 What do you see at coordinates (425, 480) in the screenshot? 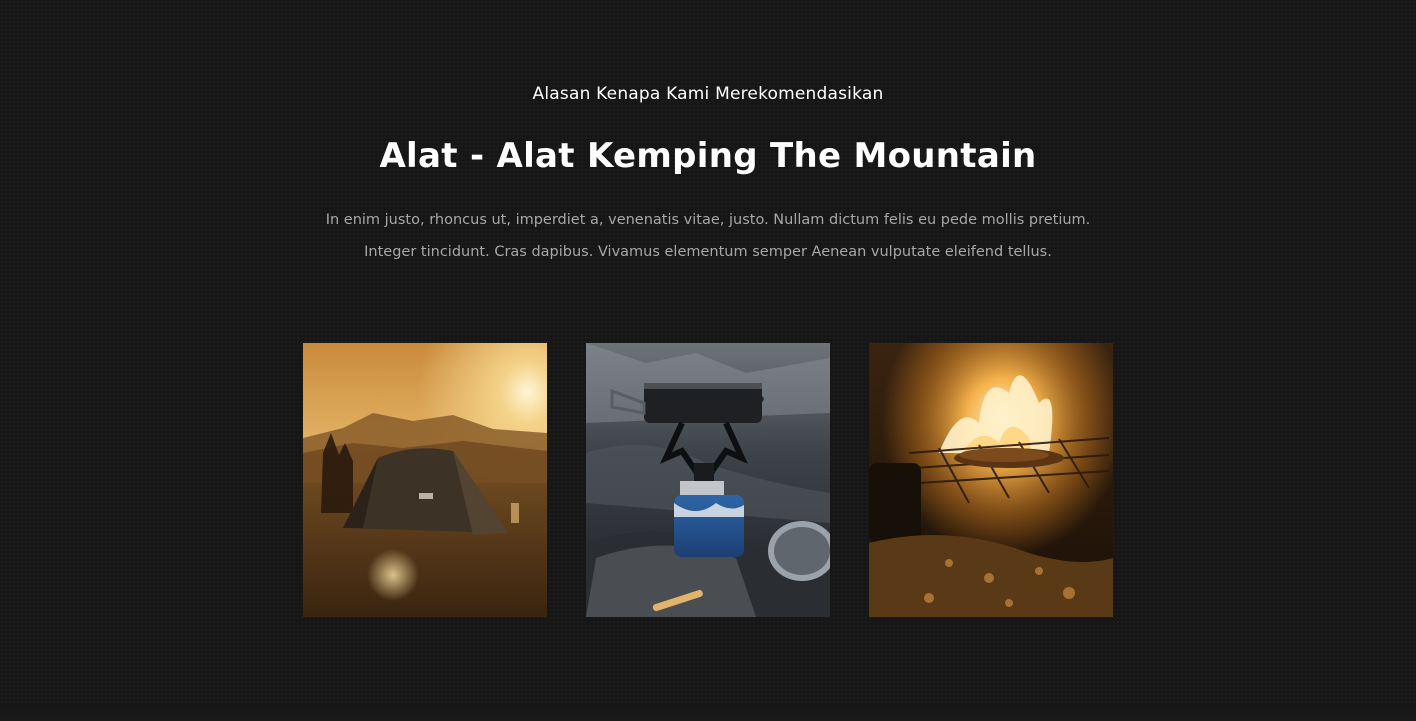
I see `tent-at-sunset-photo` at bounding box center [425, 480].